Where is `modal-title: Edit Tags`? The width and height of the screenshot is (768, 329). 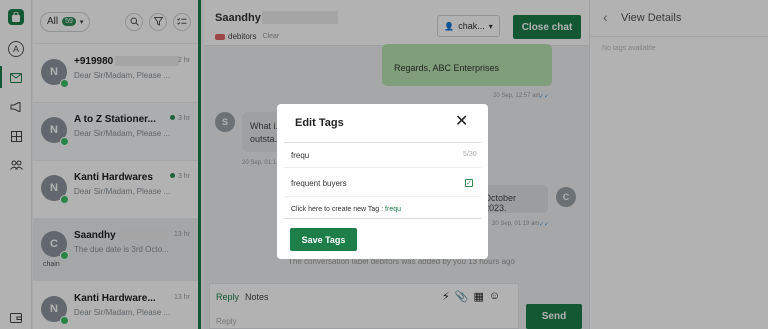
modal-title: Edit Tags is located at coordinates (319, 123).